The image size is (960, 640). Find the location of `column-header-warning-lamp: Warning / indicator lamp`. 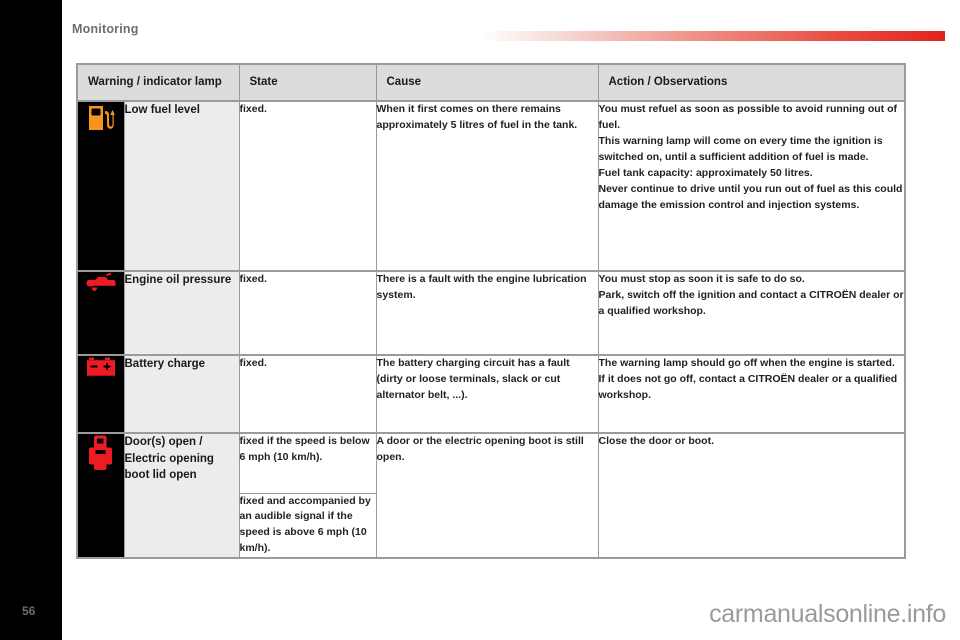

column-header-warning-lamp: Warning / indicator lamp is located at coordinates (158, 82).